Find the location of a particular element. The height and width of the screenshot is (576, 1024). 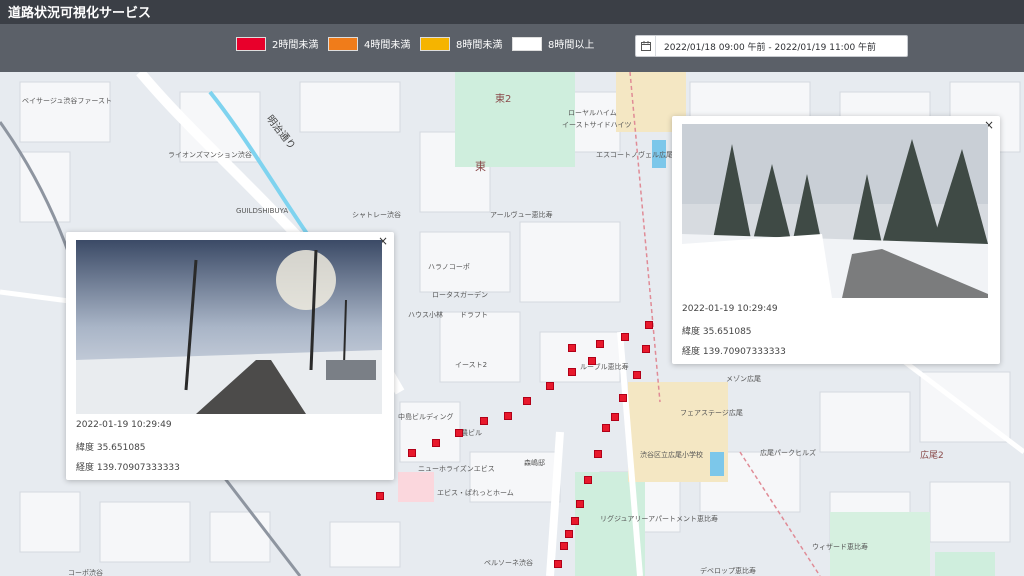

legend-label: 8時間未満 is located at coordinates (479, 45).